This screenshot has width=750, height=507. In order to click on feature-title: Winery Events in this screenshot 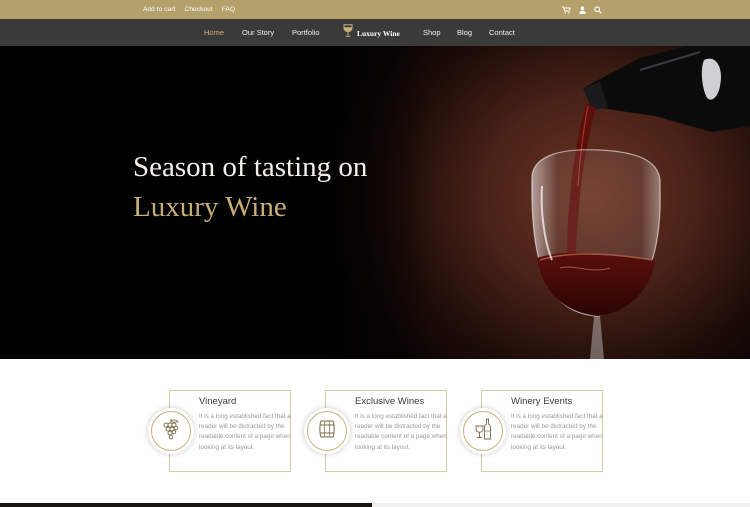, I will do `click(542, 401)`.